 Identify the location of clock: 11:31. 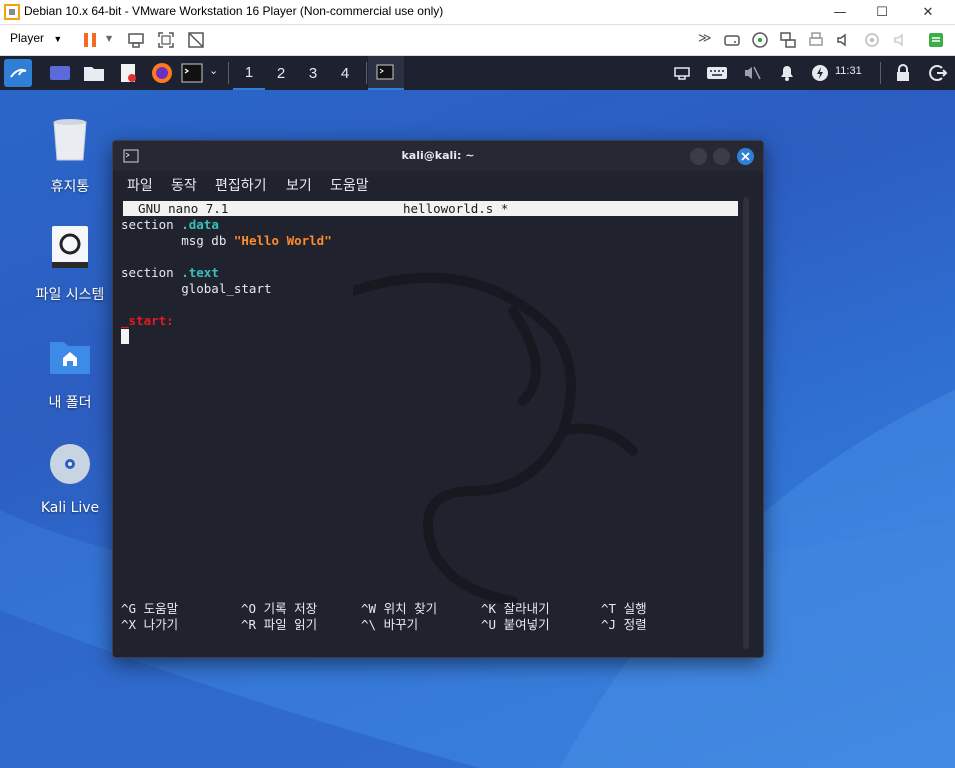
(848, 71).